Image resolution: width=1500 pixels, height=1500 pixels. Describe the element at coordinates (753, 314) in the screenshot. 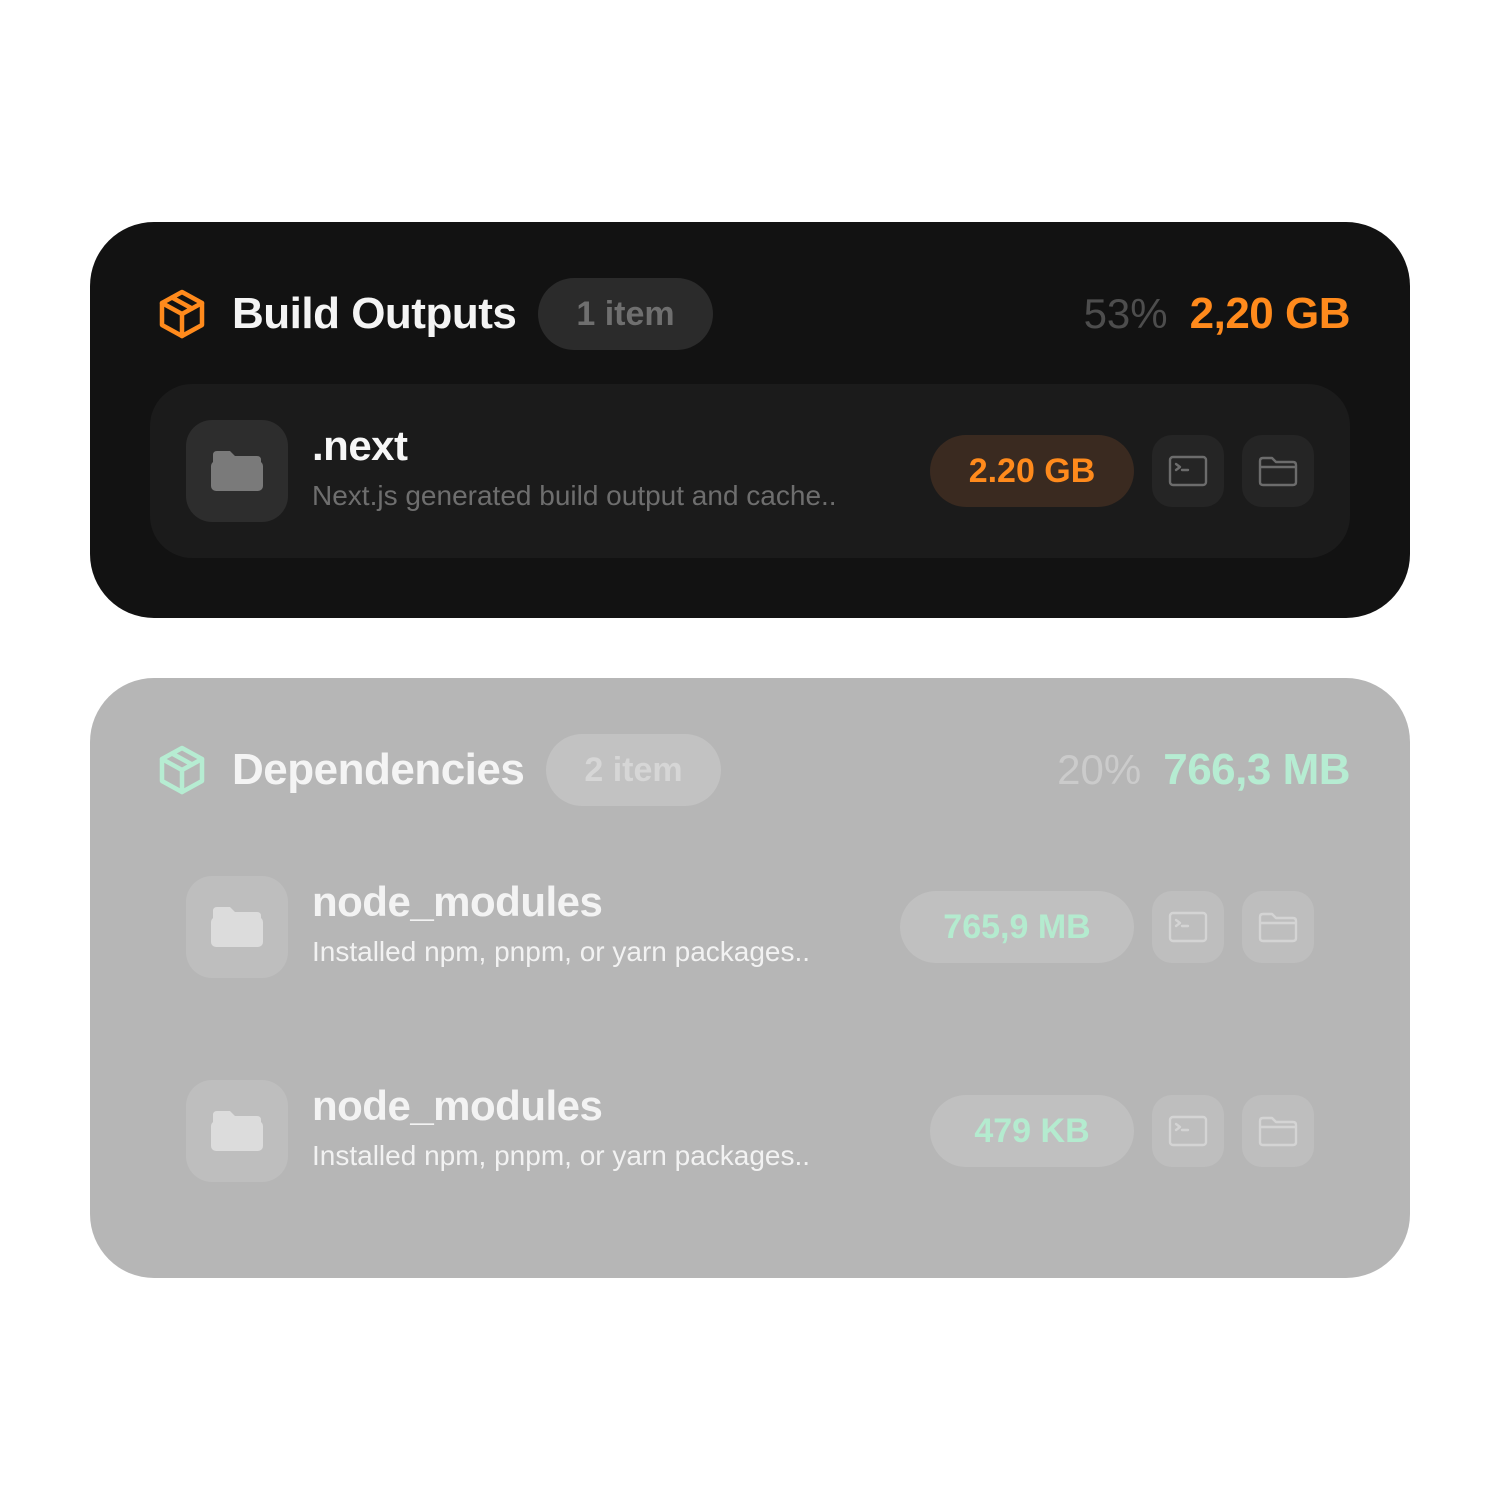

I see `build-outputs-header: Build Outputs 1 item 53% 2,20 GB` at that location.